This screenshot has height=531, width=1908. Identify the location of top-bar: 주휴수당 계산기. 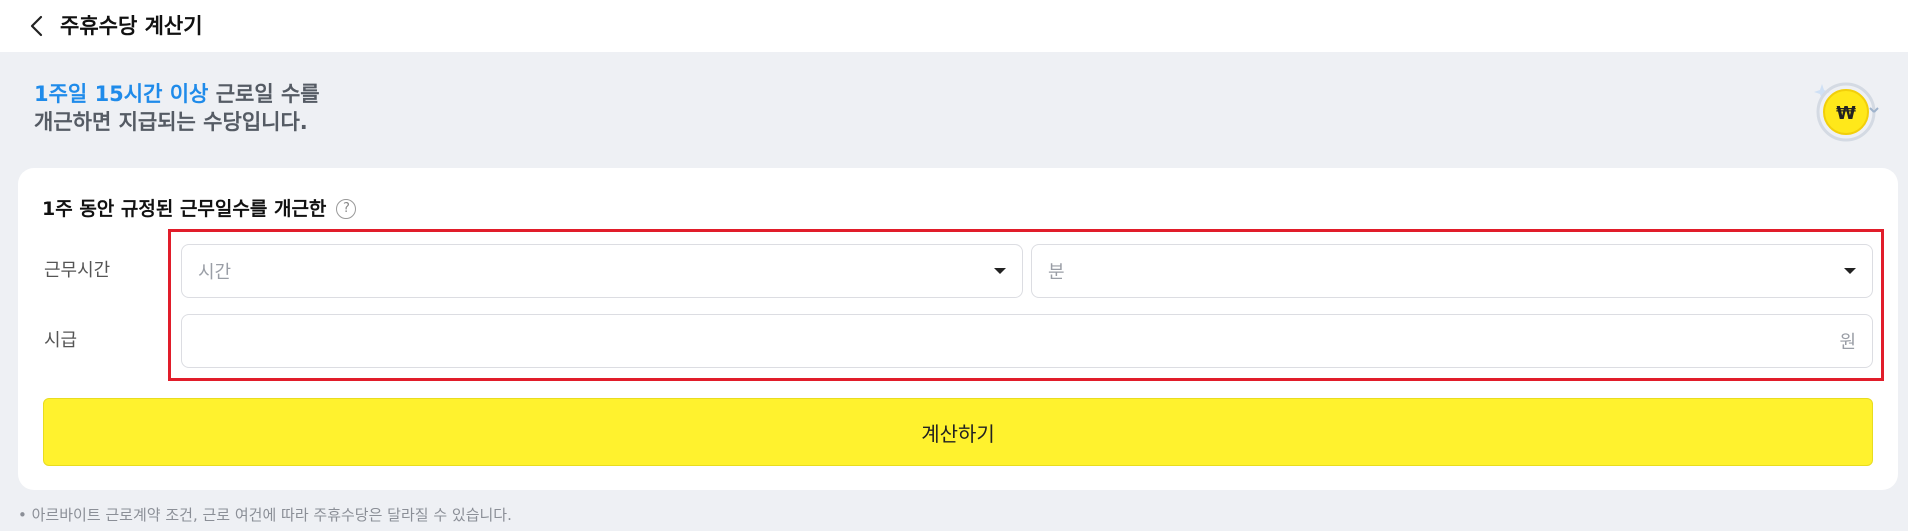
(954, 26).